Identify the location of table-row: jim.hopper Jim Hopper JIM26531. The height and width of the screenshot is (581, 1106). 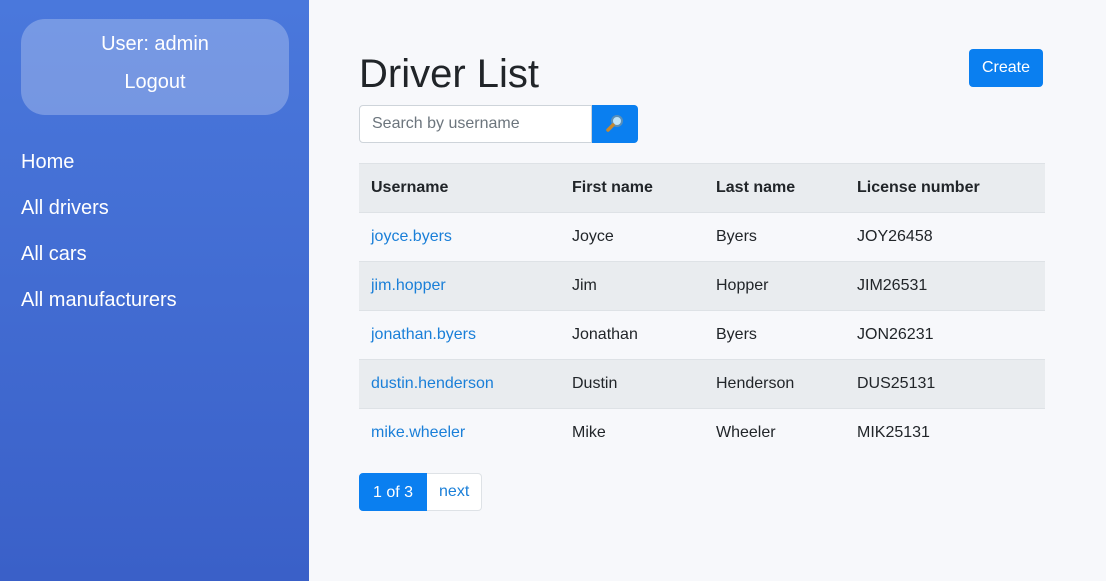
(702, 286).